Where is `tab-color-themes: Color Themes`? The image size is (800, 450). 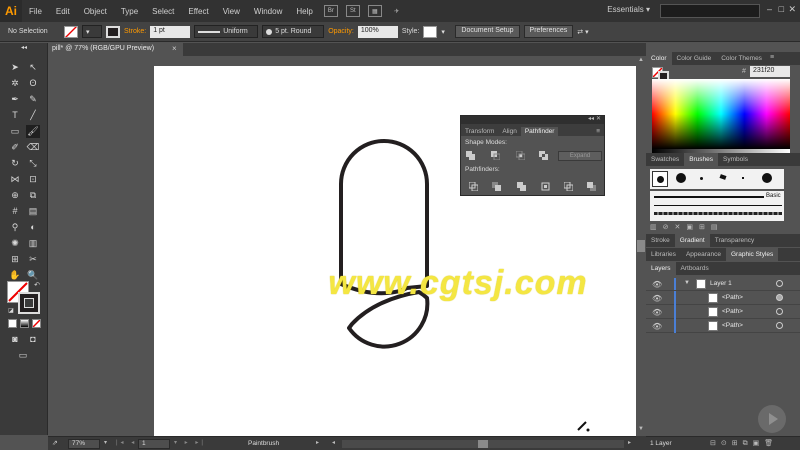 tab-color-themes: Color Themes is located at coordinates (741, 58).